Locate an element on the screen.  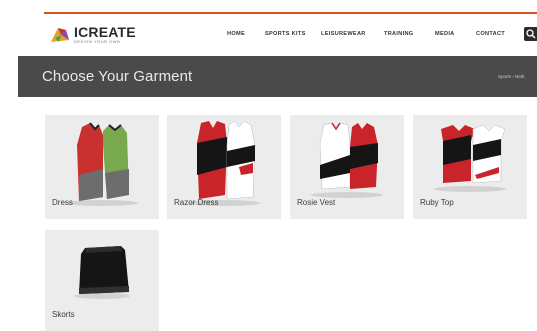
garment-card-razor-dress: Razor Dress is located at coordinates (224, 167).